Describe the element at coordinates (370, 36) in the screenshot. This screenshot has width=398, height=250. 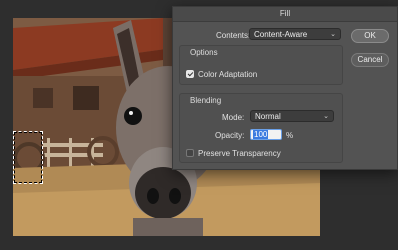
I see `ok-button: OK` at that location.